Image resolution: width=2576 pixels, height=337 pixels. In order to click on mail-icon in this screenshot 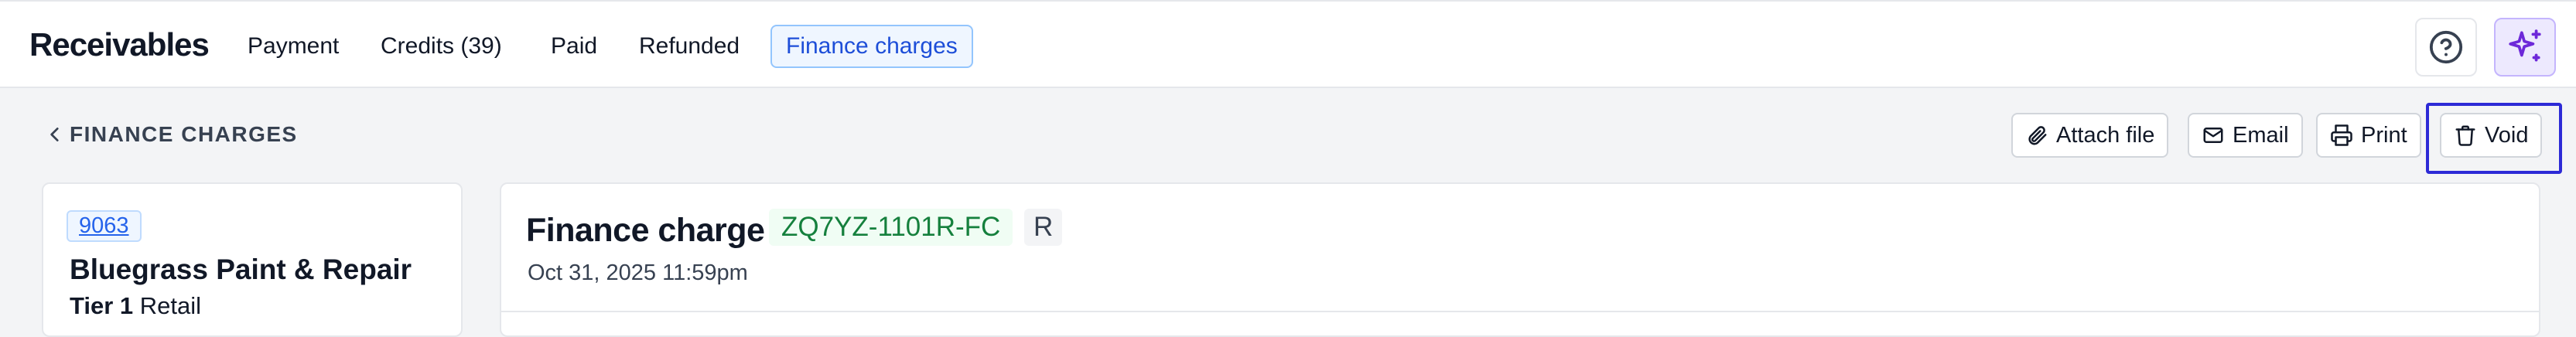, I will do `click(2213, 135)`.